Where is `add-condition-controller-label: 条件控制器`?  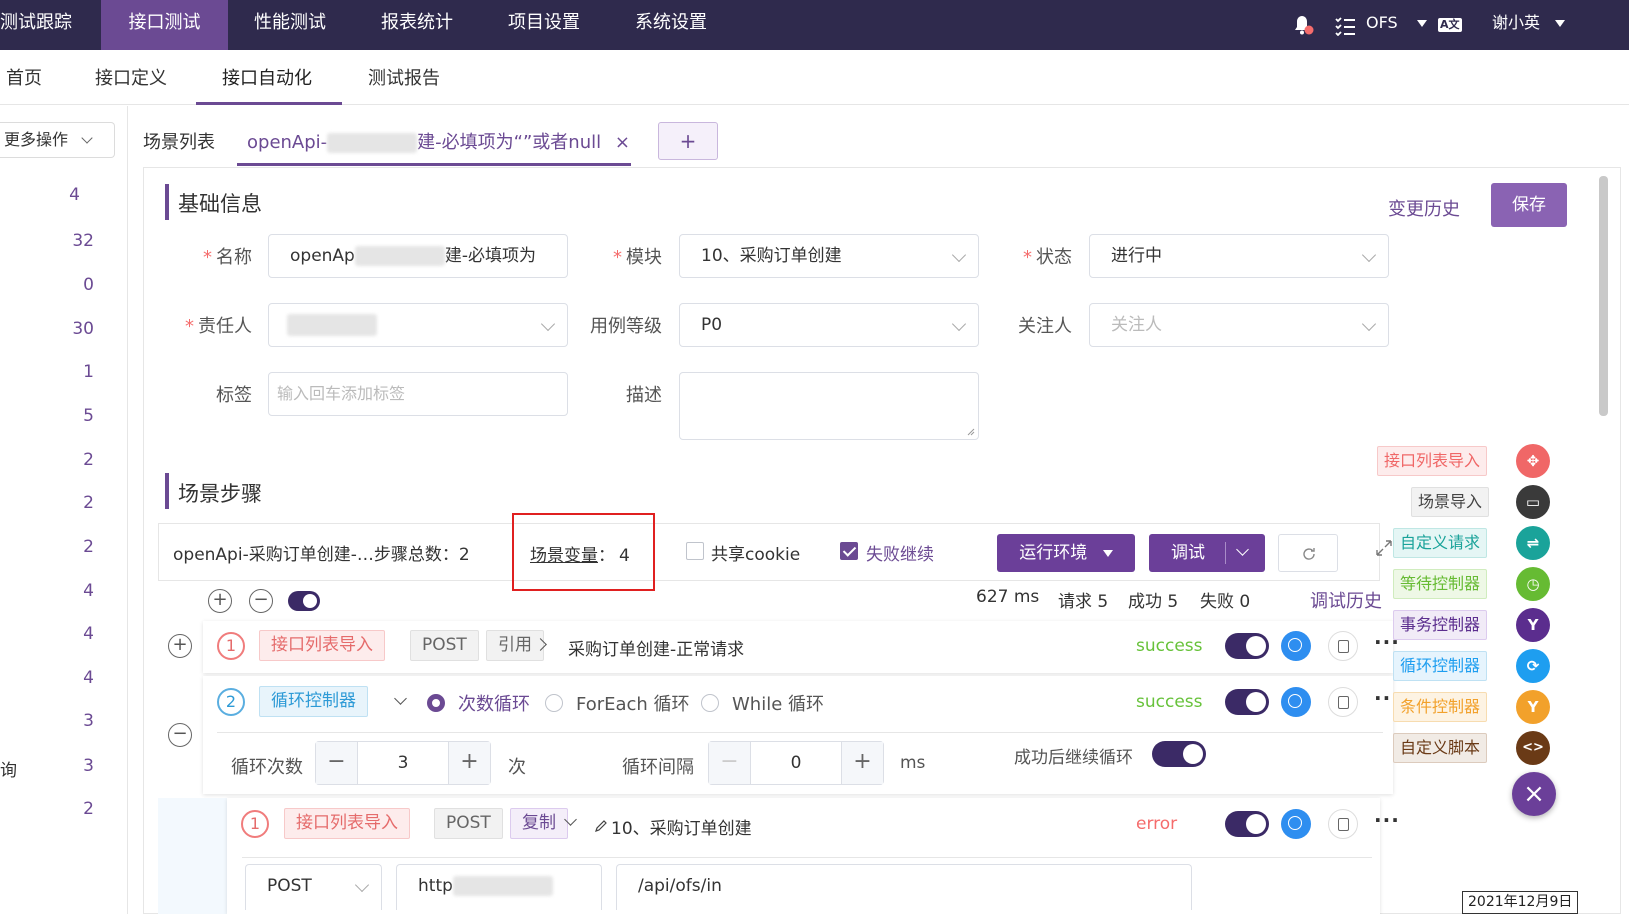 add-condition-controller-label: 条件控制器 is located at coordinates (1440, 707).